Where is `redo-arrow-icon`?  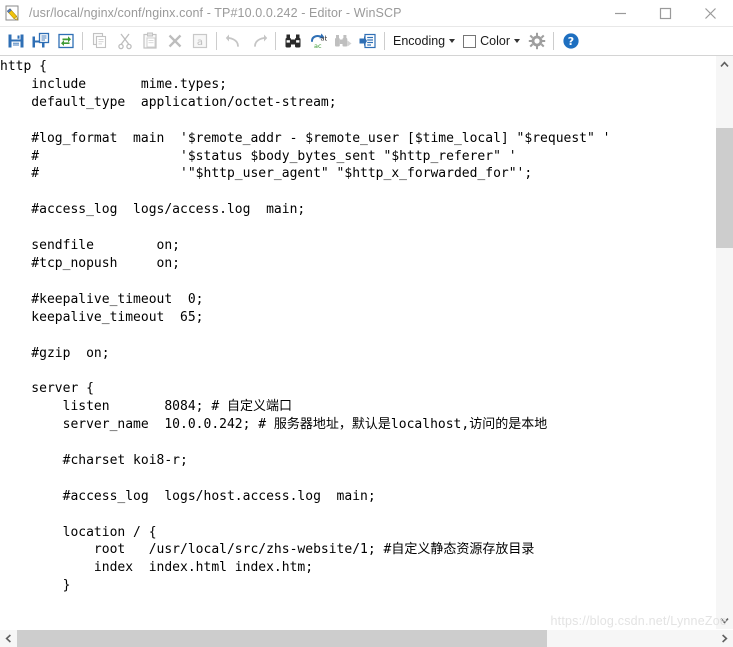 redo-arrow-icon is located at coordinates (260, 40).